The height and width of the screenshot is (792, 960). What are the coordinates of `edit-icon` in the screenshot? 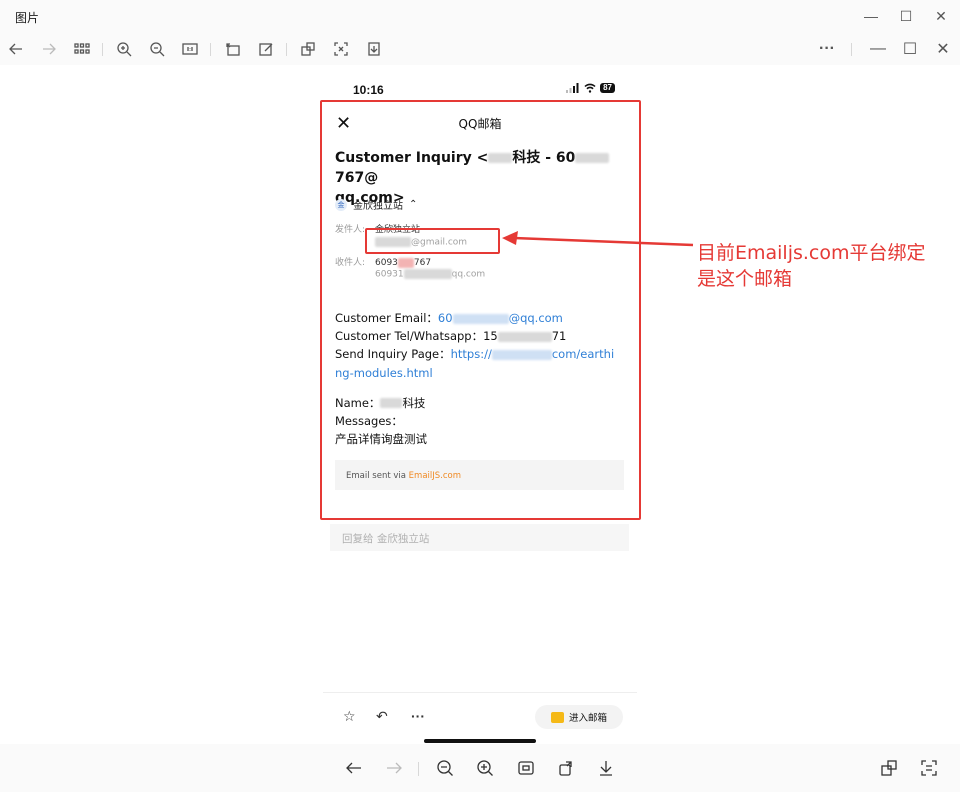 It's located at (266, 49).